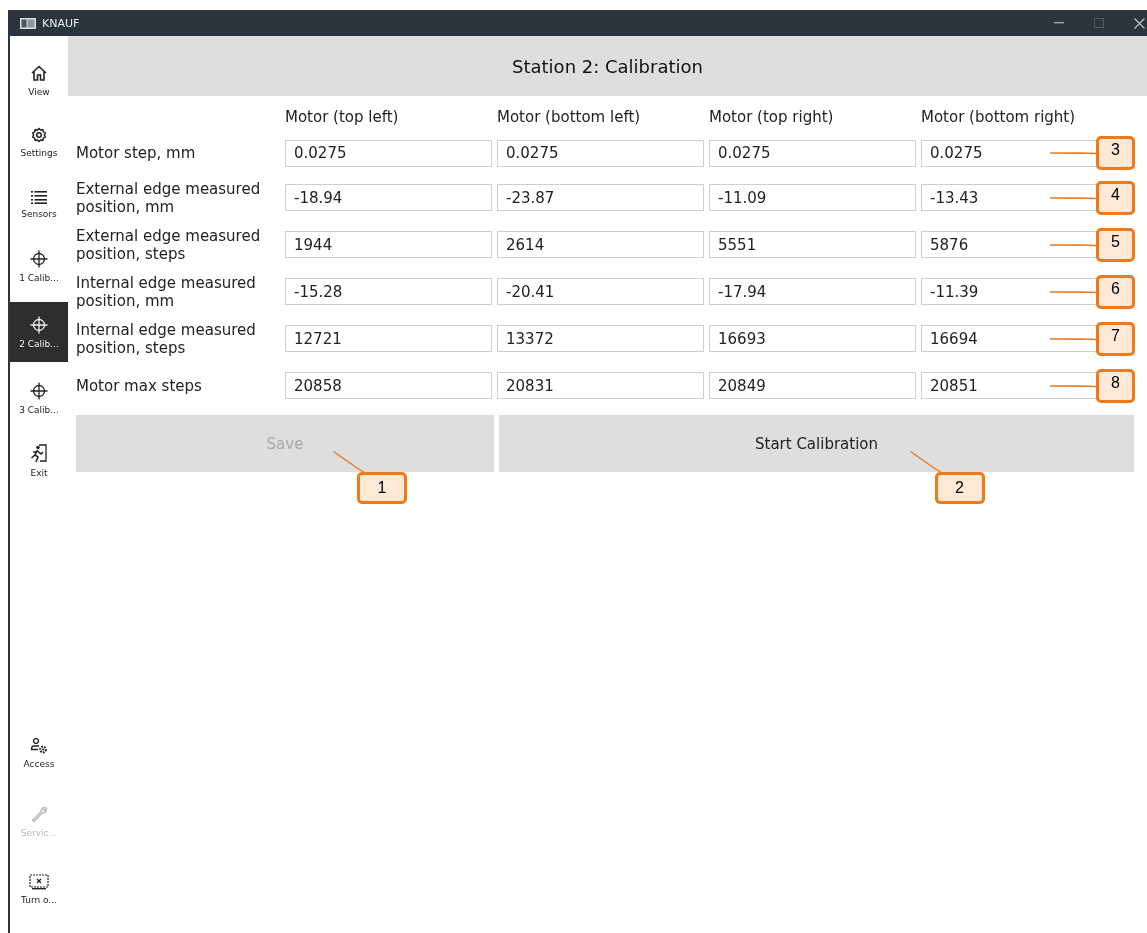 The image size is (1147, 933). I want to click on input-field: -11.09, so click(812, 197).